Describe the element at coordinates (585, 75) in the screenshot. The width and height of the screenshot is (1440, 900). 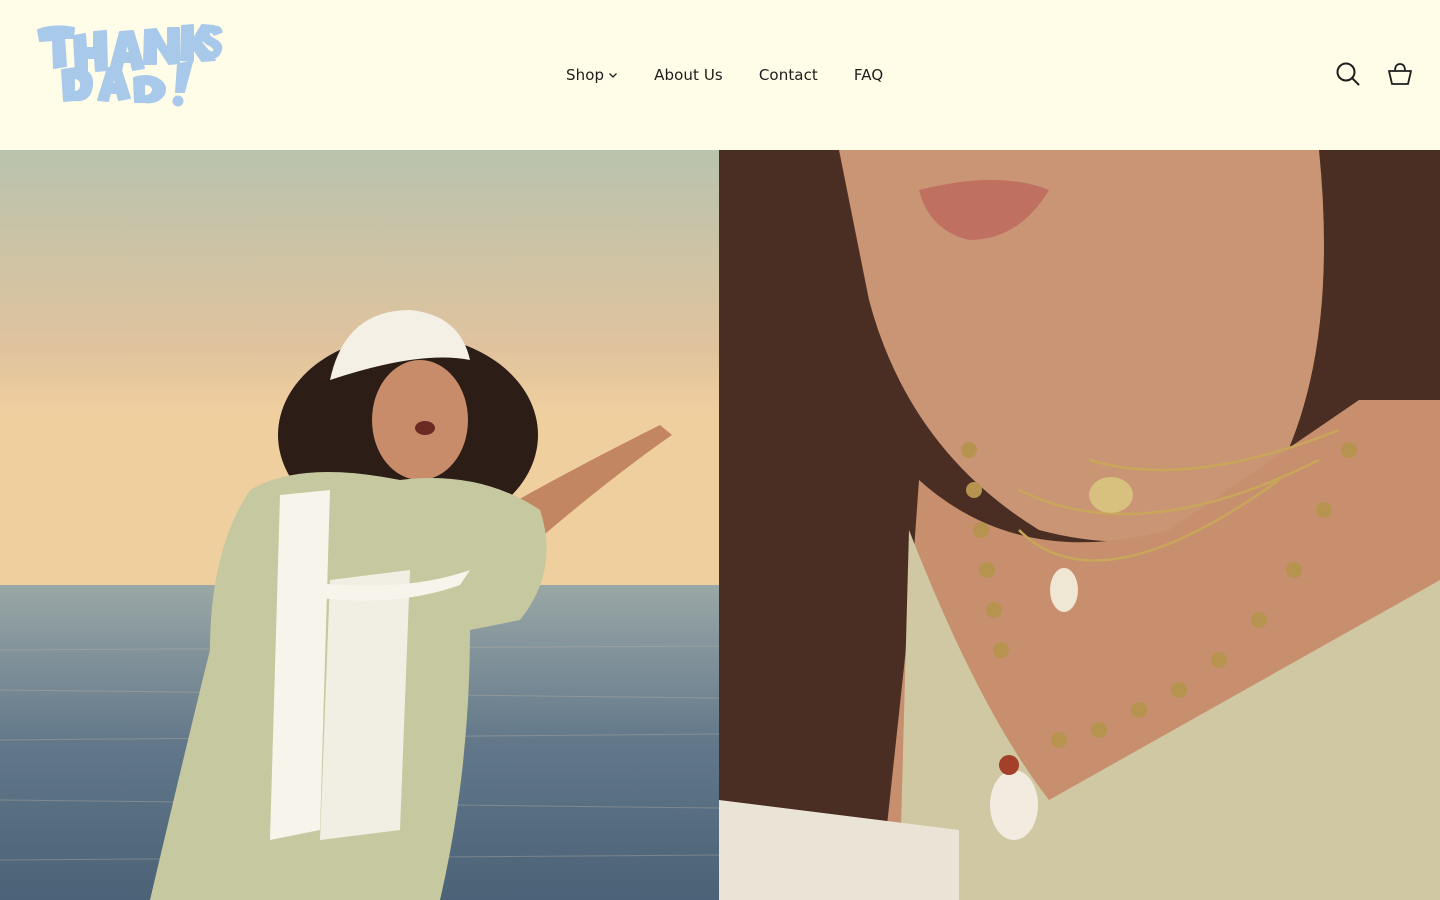
I see `nav-item-shop-label: Shop` at that location.